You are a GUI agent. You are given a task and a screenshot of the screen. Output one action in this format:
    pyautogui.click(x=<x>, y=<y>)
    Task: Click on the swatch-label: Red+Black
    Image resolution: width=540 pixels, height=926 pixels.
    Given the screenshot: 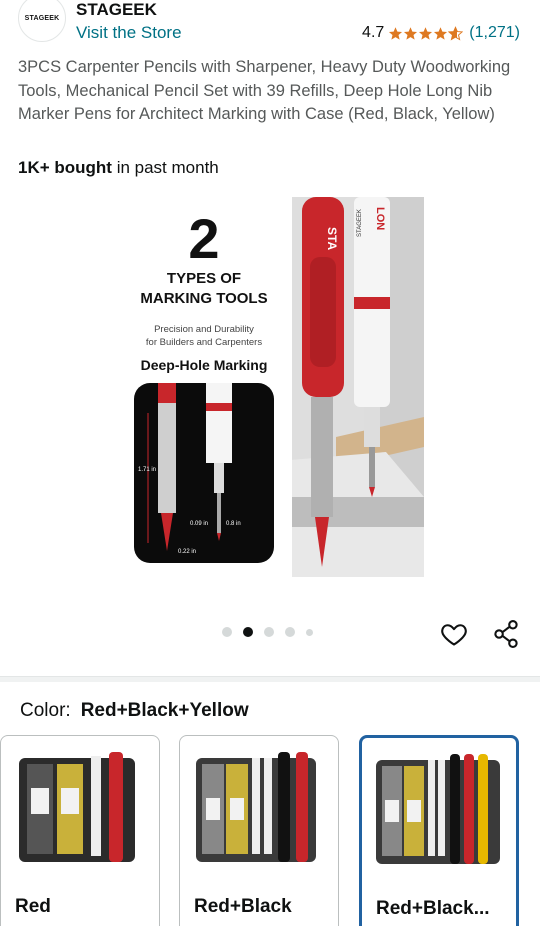 What is the action you would take?
    pyautogui.click(x=243, y=906)
    